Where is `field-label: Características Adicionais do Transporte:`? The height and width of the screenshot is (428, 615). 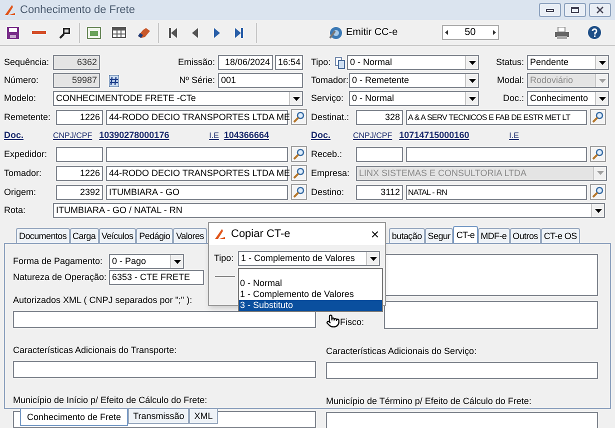 field-label: Características Adicionais do Transporte: is located at coordinates (95, 350).